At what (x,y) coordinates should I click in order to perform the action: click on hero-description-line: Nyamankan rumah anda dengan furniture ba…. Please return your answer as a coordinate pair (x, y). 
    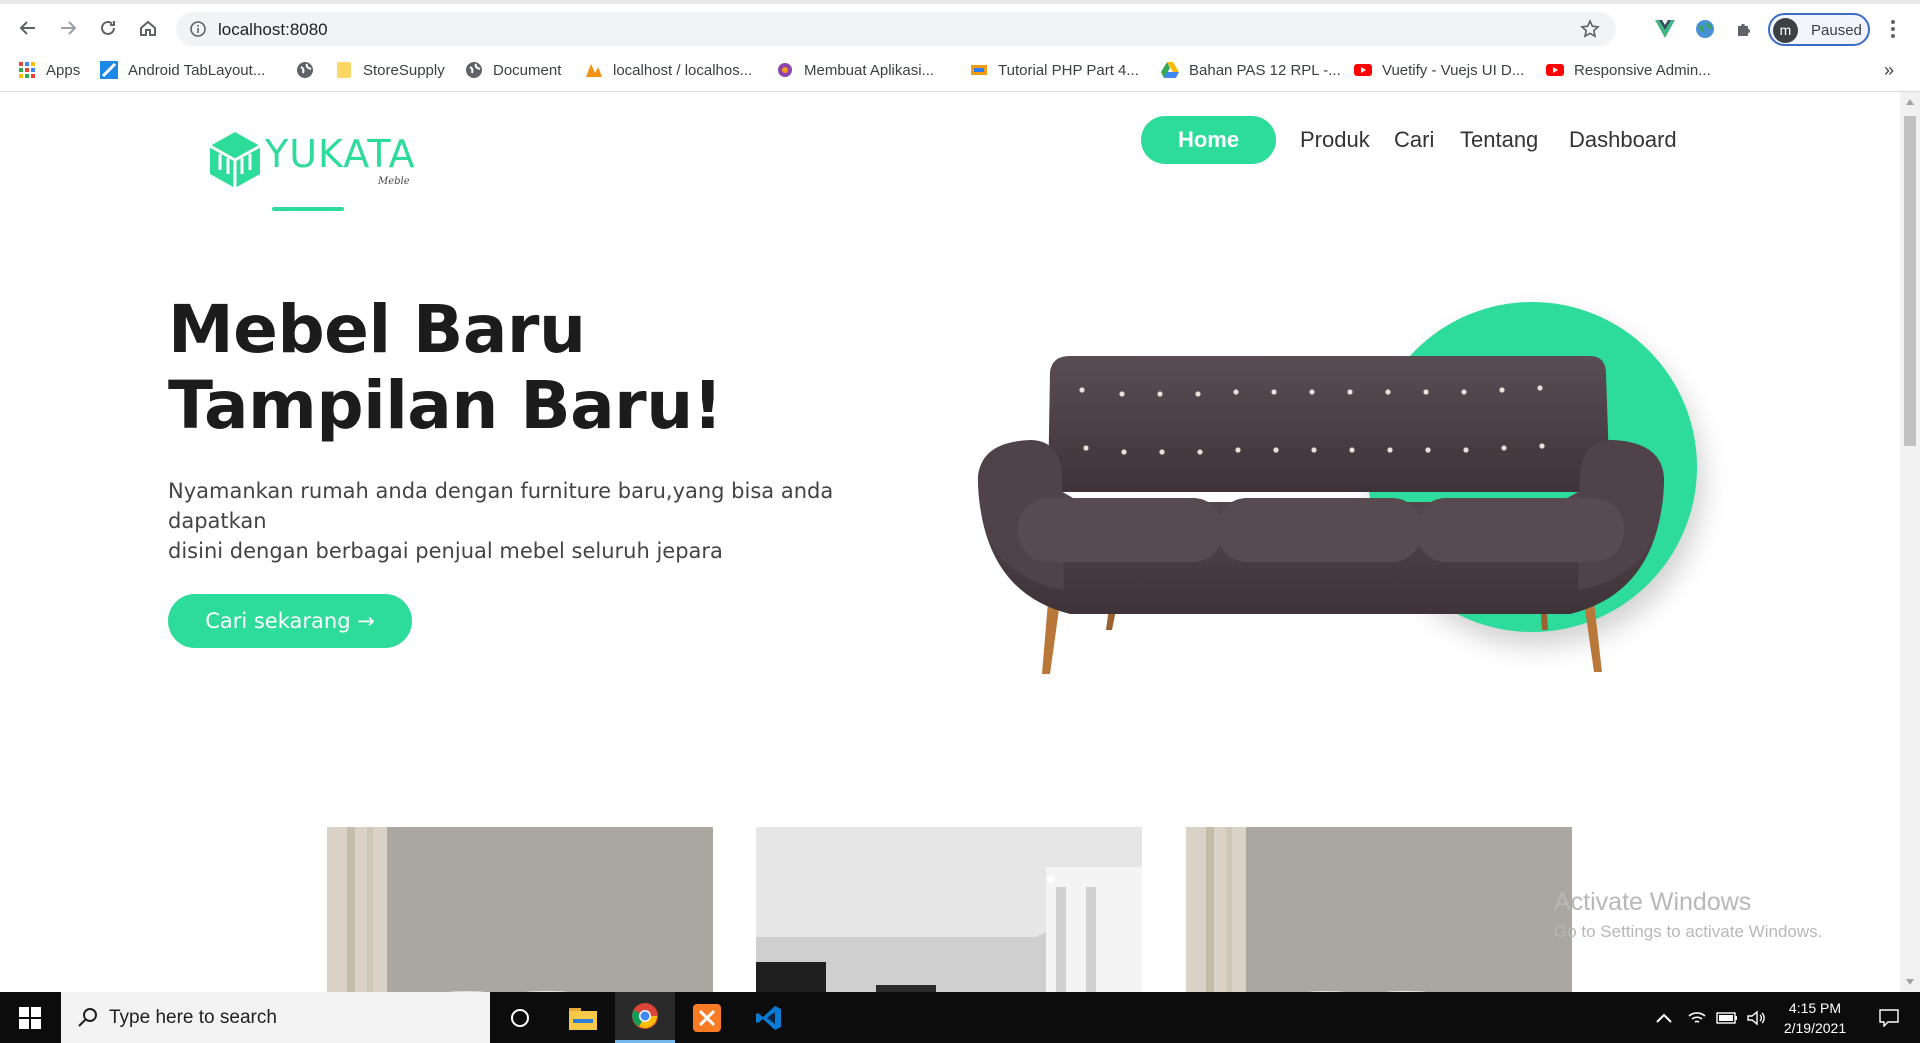
    Looking at the image, I should click on (501, 506).